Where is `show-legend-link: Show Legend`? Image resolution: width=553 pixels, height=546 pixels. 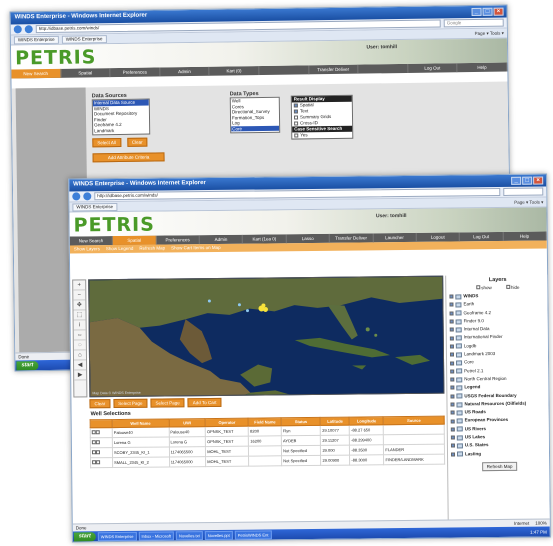 show-legend-link: Show Legend is located at coordinates (120, 249).